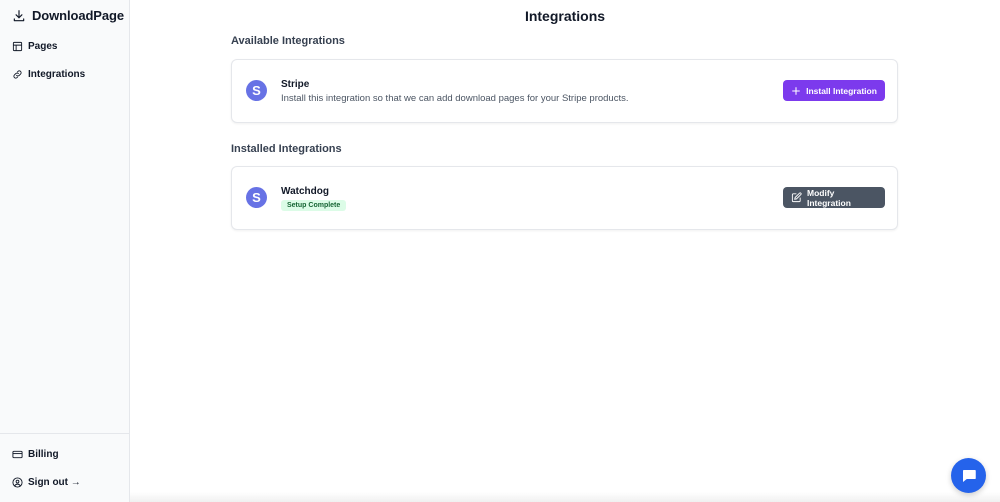 This screenshot has height=502, width=1000. I want to click on pages-icon, so click(17, 46).